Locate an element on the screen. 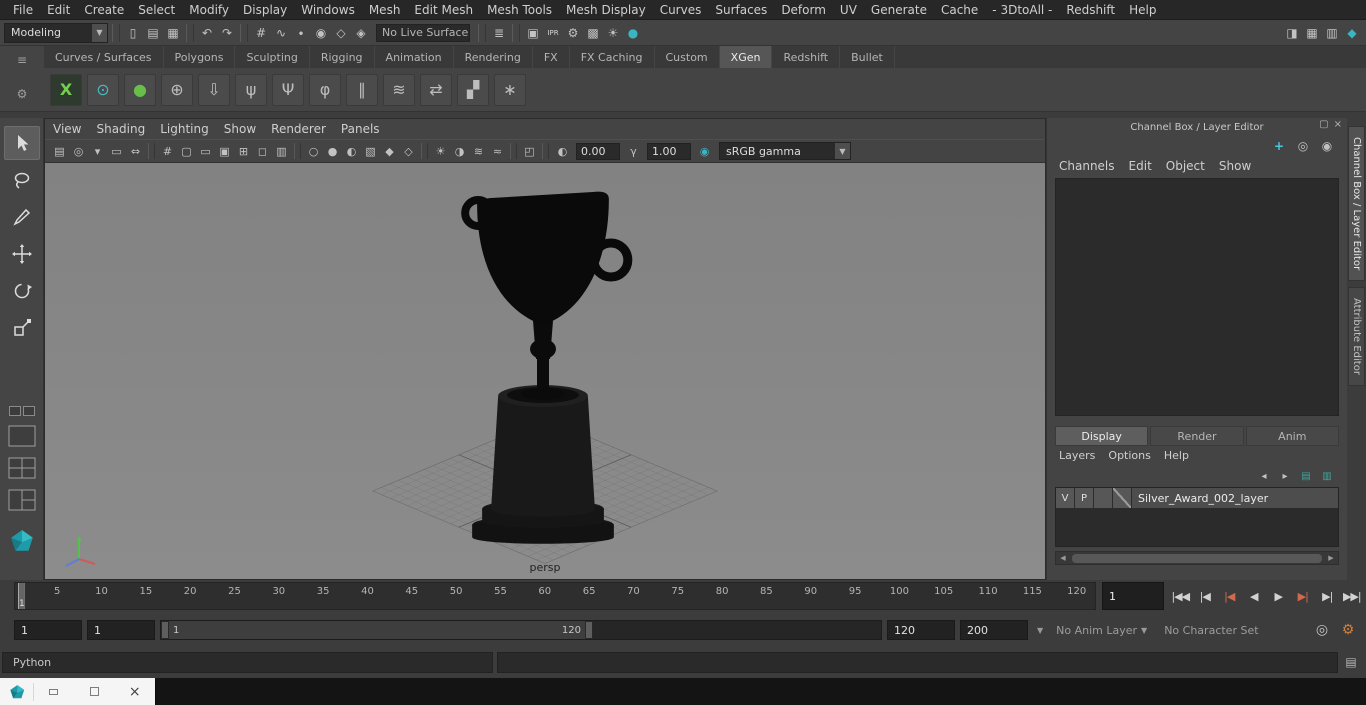 The image size is (1366, 705). shelf-tab: Rigging is located at coordinates (342, 57).